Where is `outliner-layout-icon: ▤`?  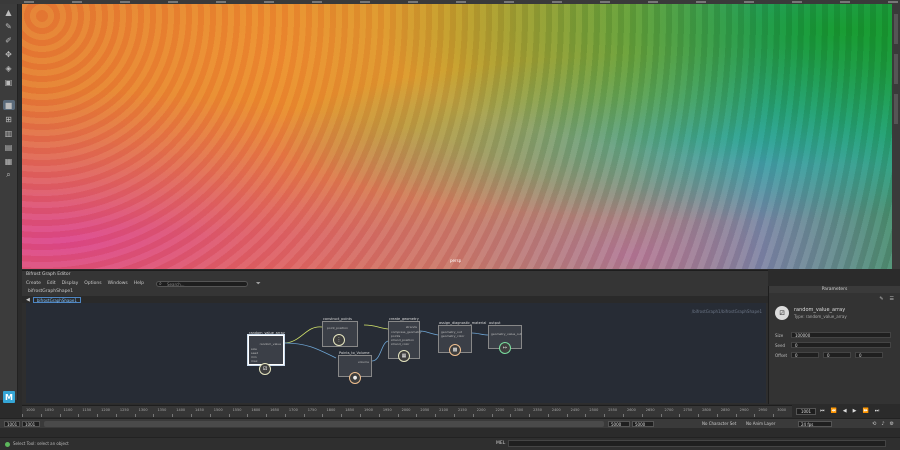
outliner-layout-icon: ▤ is located at coordinates (9, 147).